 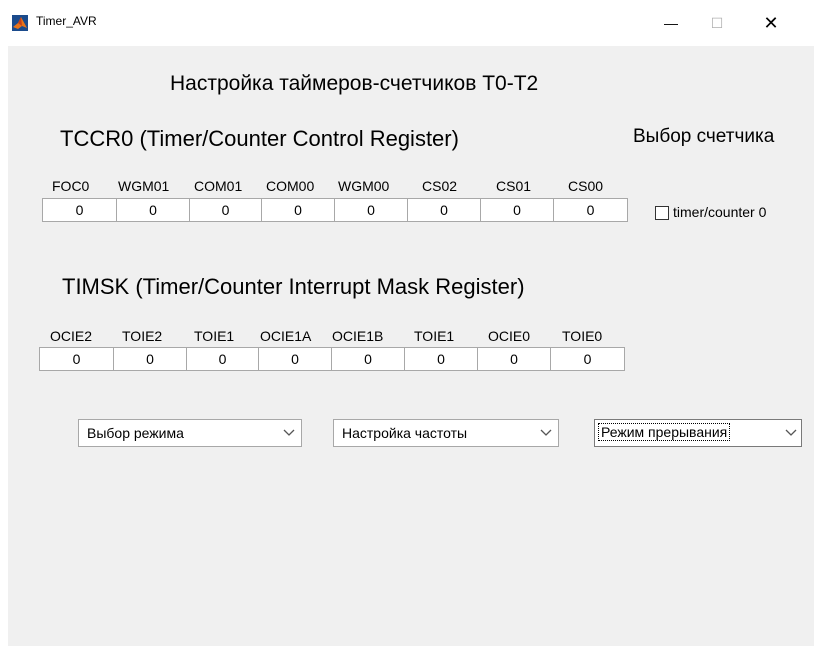 I want to click on frequency-select: Настройка частоты, so click(x=446, y=433).